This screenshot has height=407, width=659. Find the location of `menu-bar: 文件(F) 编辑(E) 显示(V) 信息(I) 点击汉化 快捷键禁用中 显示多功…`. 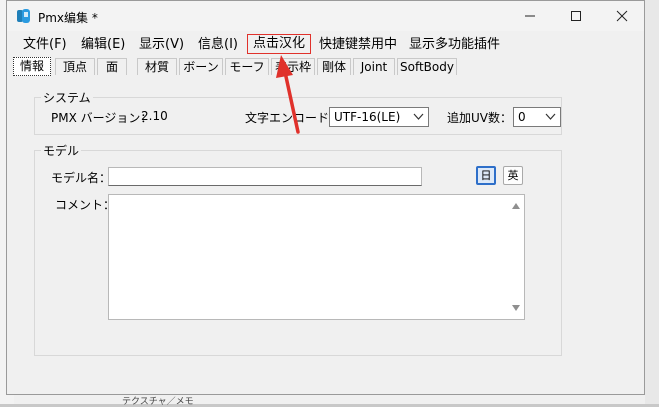

menu-bar: 文件(F) 编辑(E) 显示(V) 信息(I) 点击汉化 快捷键禁用中 显示多功… is located at coordinates (325, 45).